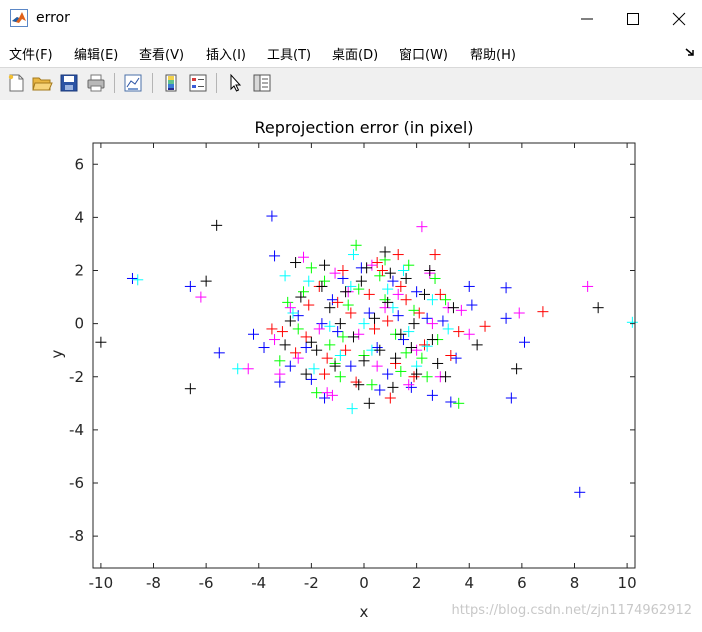 The width and height of the screenshot is (702, 632). Describe the element at coordinates (16, 83) in the screenshot. I see `new-figure-icon` at that location.